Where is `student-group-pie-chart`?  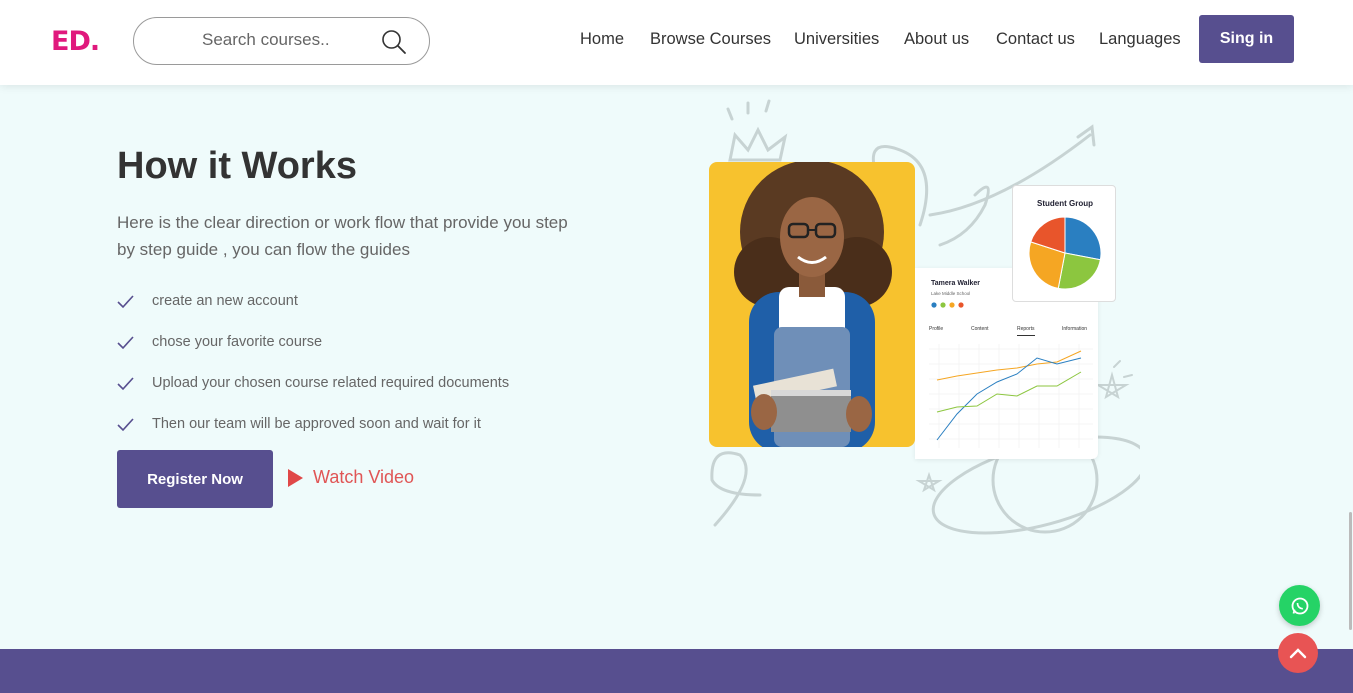 student-group-pie-chart is located at coordinates (1065, 253).